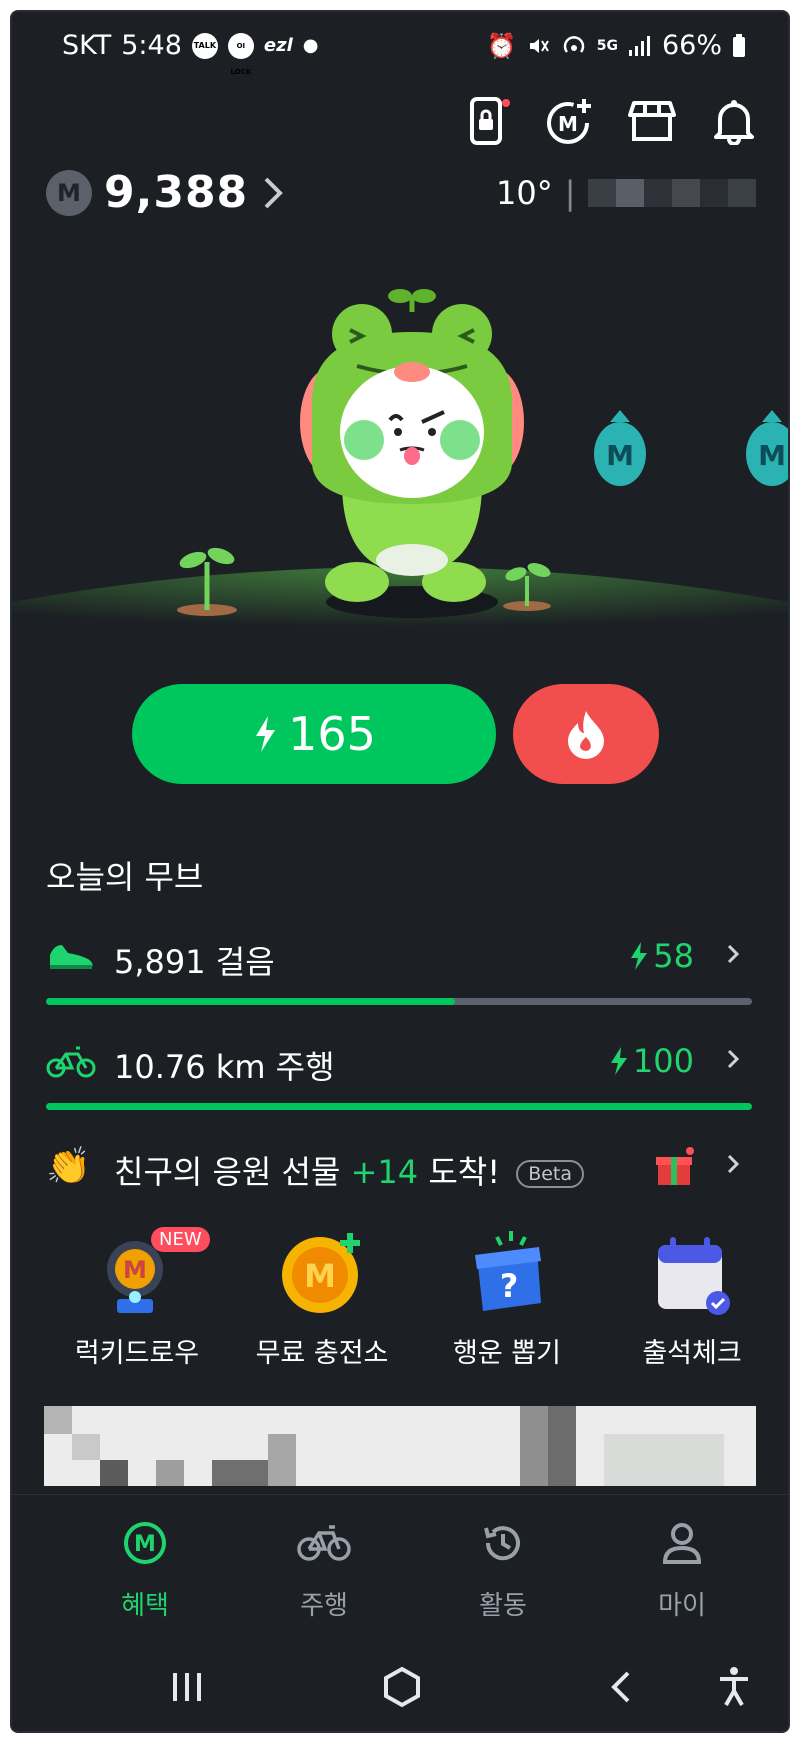 This screenshot has width=800, height=1743. I want to click on weather: 10° |, so click(626, 193).